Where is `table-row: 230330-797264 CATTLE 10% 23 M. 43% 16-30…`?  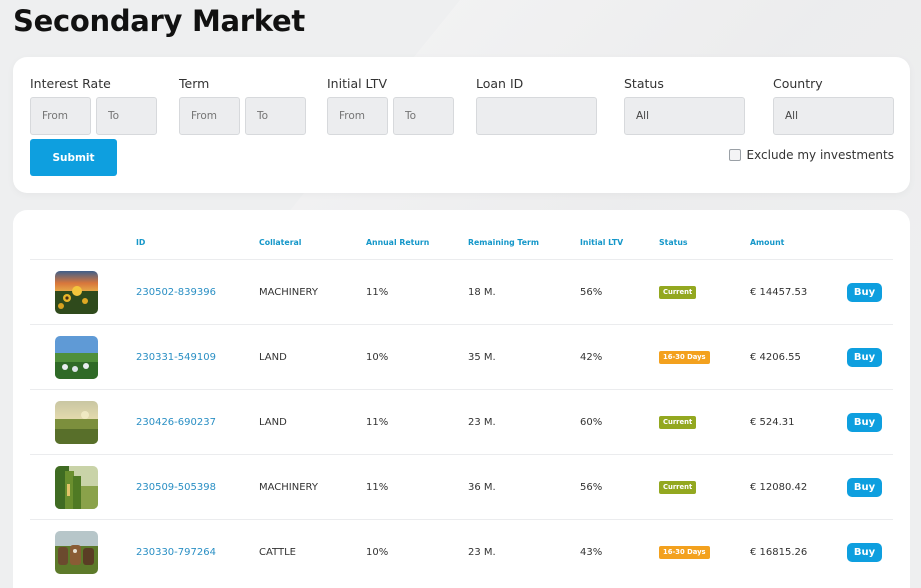 table-row: 230330-797264 CATTLE 10% 23 M. 43% 16-30… is located at coordinates (461, 551).